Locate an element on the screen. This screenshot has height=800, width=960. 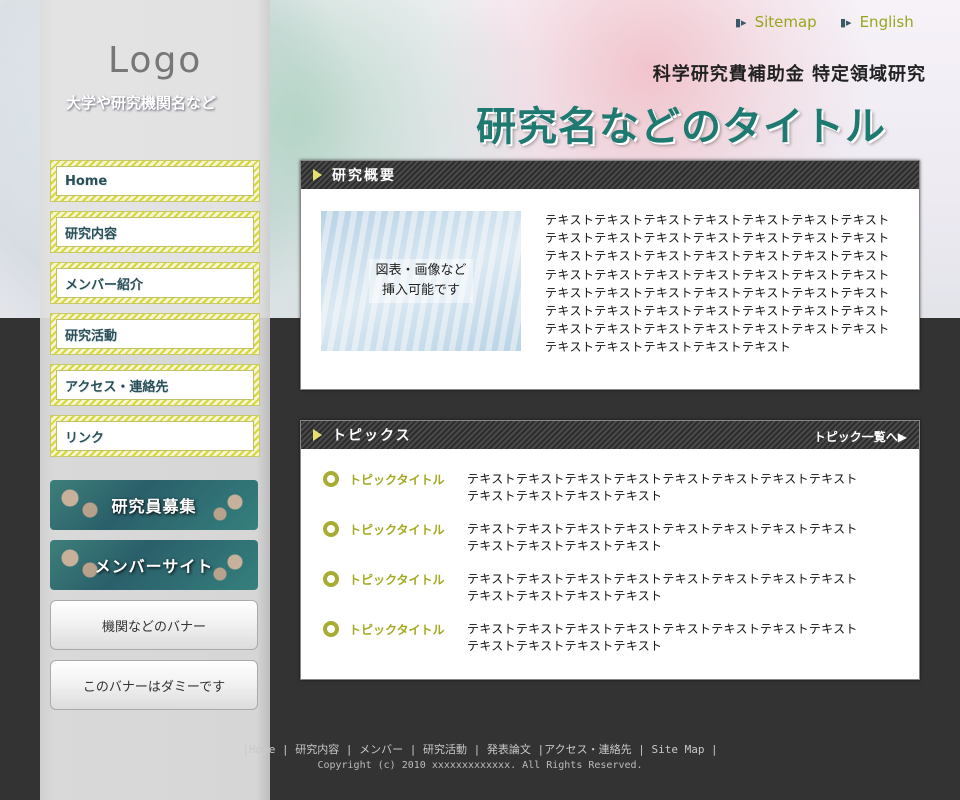
member-site-banner: メンバーサイト is located at coordinates (154, 565).